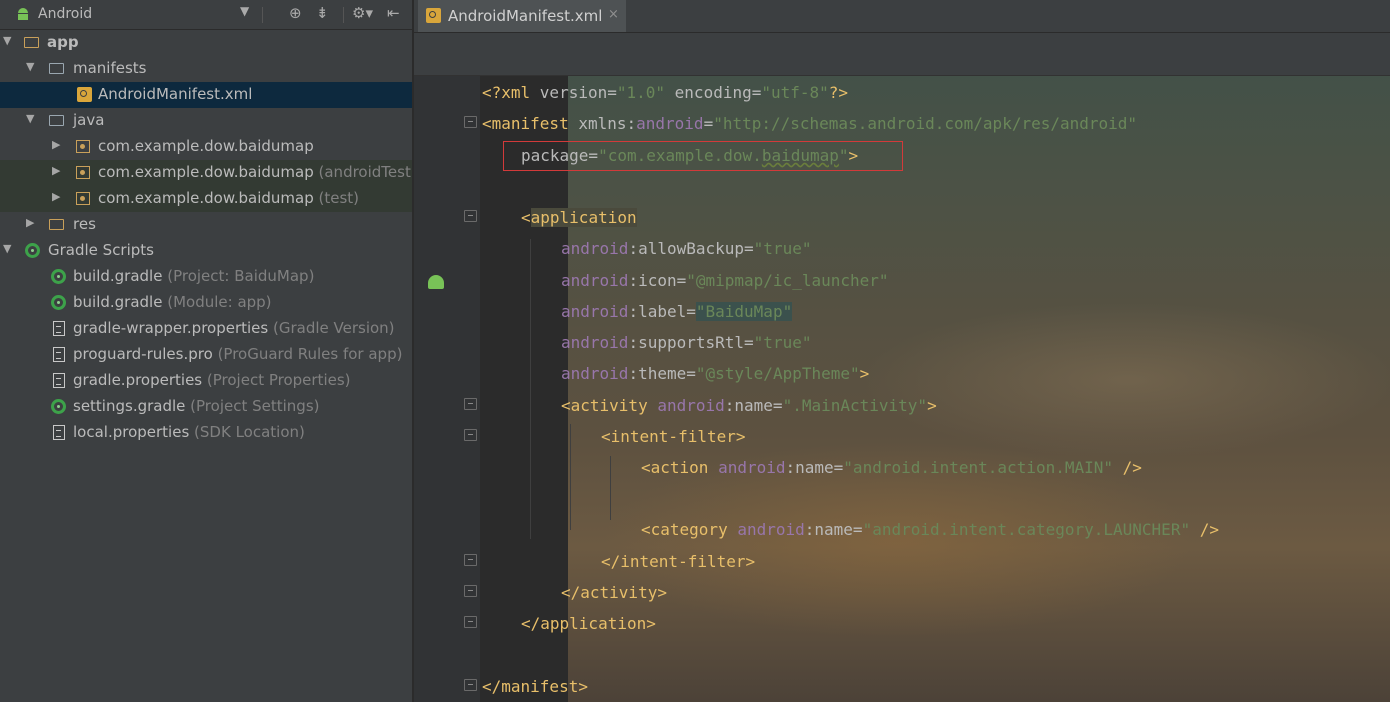 The image size is (1390, 702). What do you see at coordinates (613, 14) in the screenshot?
I see `close-icon: ×` at bounding box center [613, 14].